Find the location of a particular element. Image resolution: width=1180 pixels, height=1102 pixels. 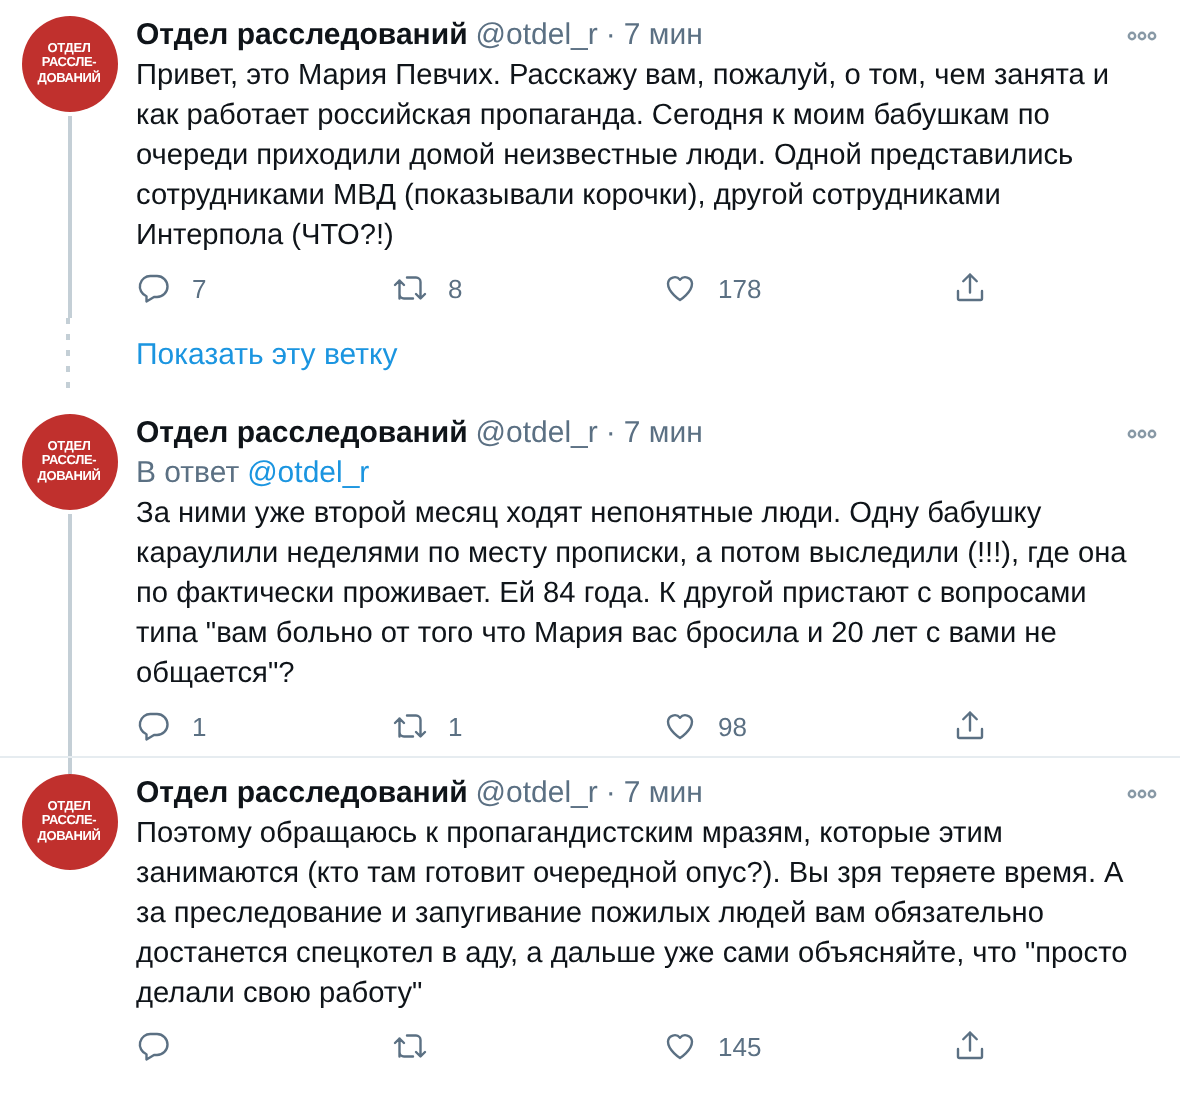

retweet-button: 8 is located at coordinates (427, 288).